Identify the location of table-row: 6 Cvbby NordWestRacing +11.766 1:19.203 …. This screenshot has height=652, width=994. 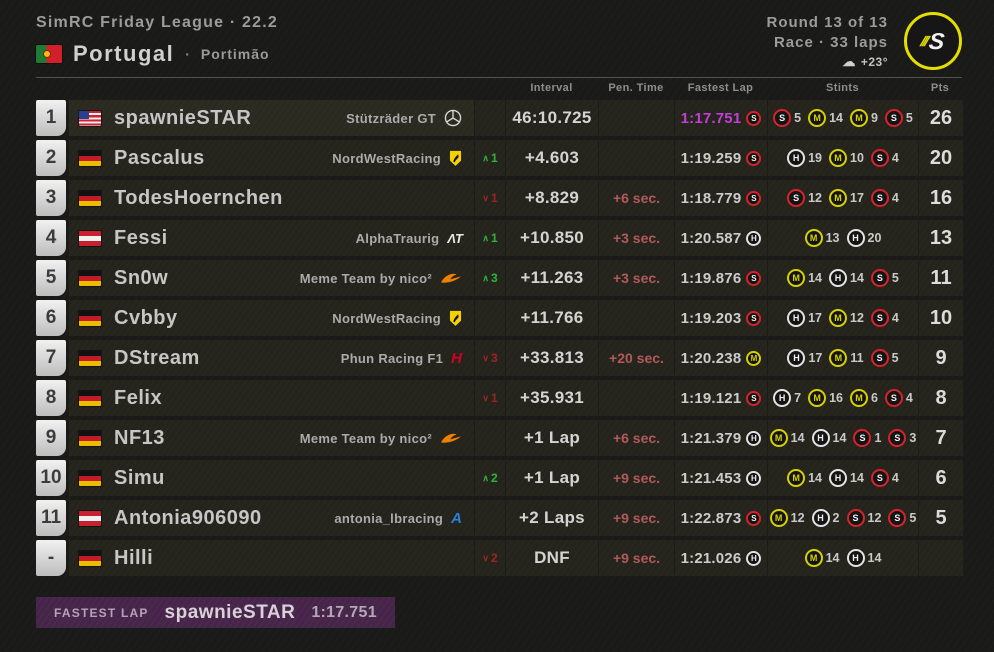
(499, 318).